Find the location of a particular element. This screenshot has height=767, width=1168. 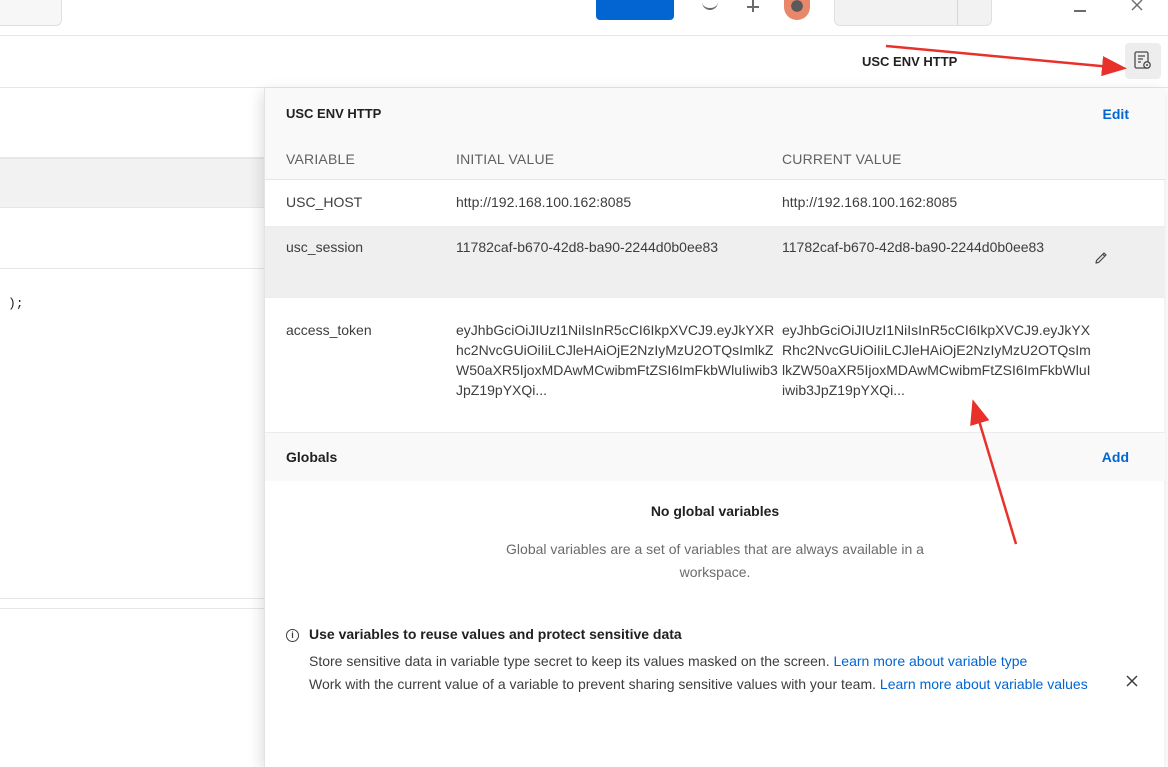

code-editor-fragment: ); is located at coordinates (16, 303).